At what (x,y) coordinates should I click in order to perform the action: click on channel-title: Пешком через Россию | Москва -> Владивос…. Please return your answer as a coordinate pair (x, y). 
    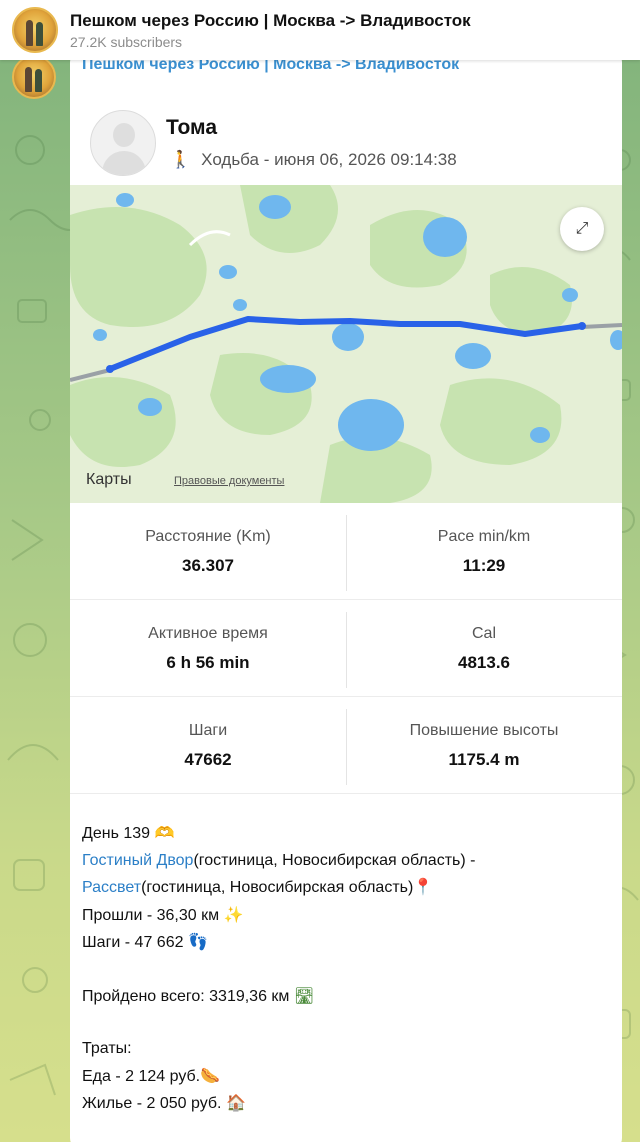
    Looking at the image, I should click on (270, 21).